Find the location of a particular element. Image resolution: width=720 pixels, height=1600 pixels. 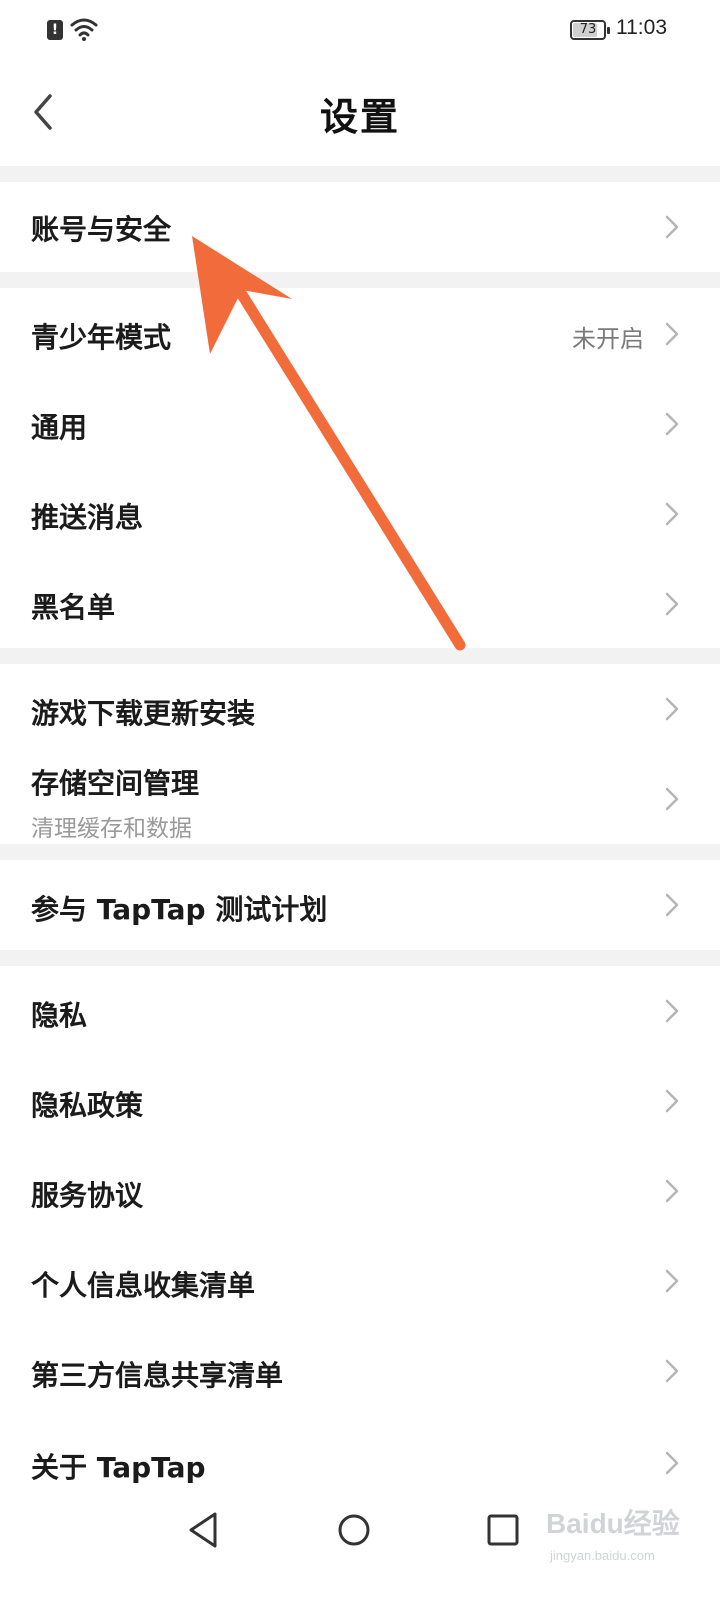

settings-item-label: 参与 TapTap 测试计划 is located at coordinates (179, 909).